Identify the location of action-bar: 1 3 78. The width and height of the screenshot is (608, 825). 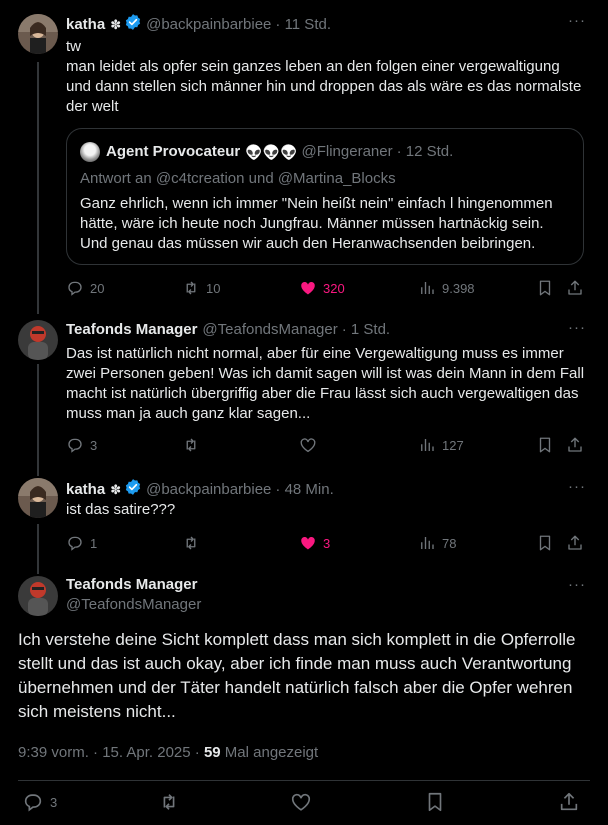
(326, 543).